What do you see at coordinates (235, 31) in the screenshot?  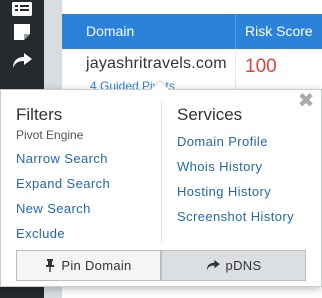 I see `column-divider` at bounding box center [235, 31].